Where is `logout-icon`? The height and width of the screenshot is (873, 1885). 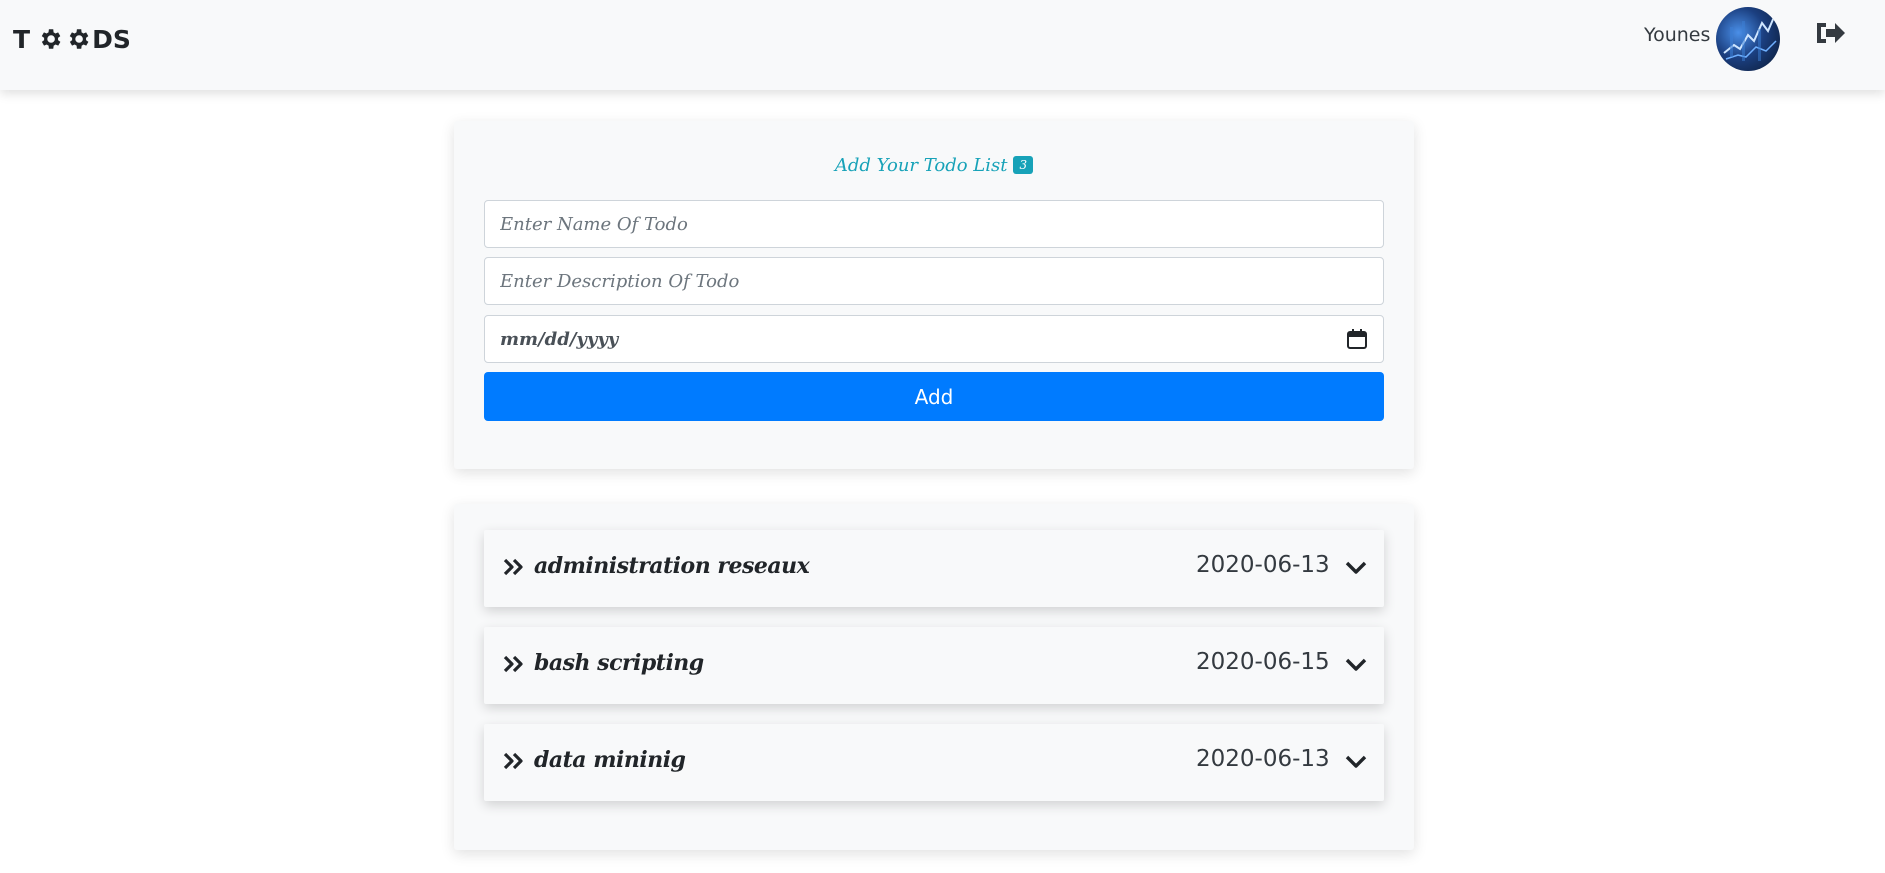 logout-icon is located at coordinates (1830, 33).